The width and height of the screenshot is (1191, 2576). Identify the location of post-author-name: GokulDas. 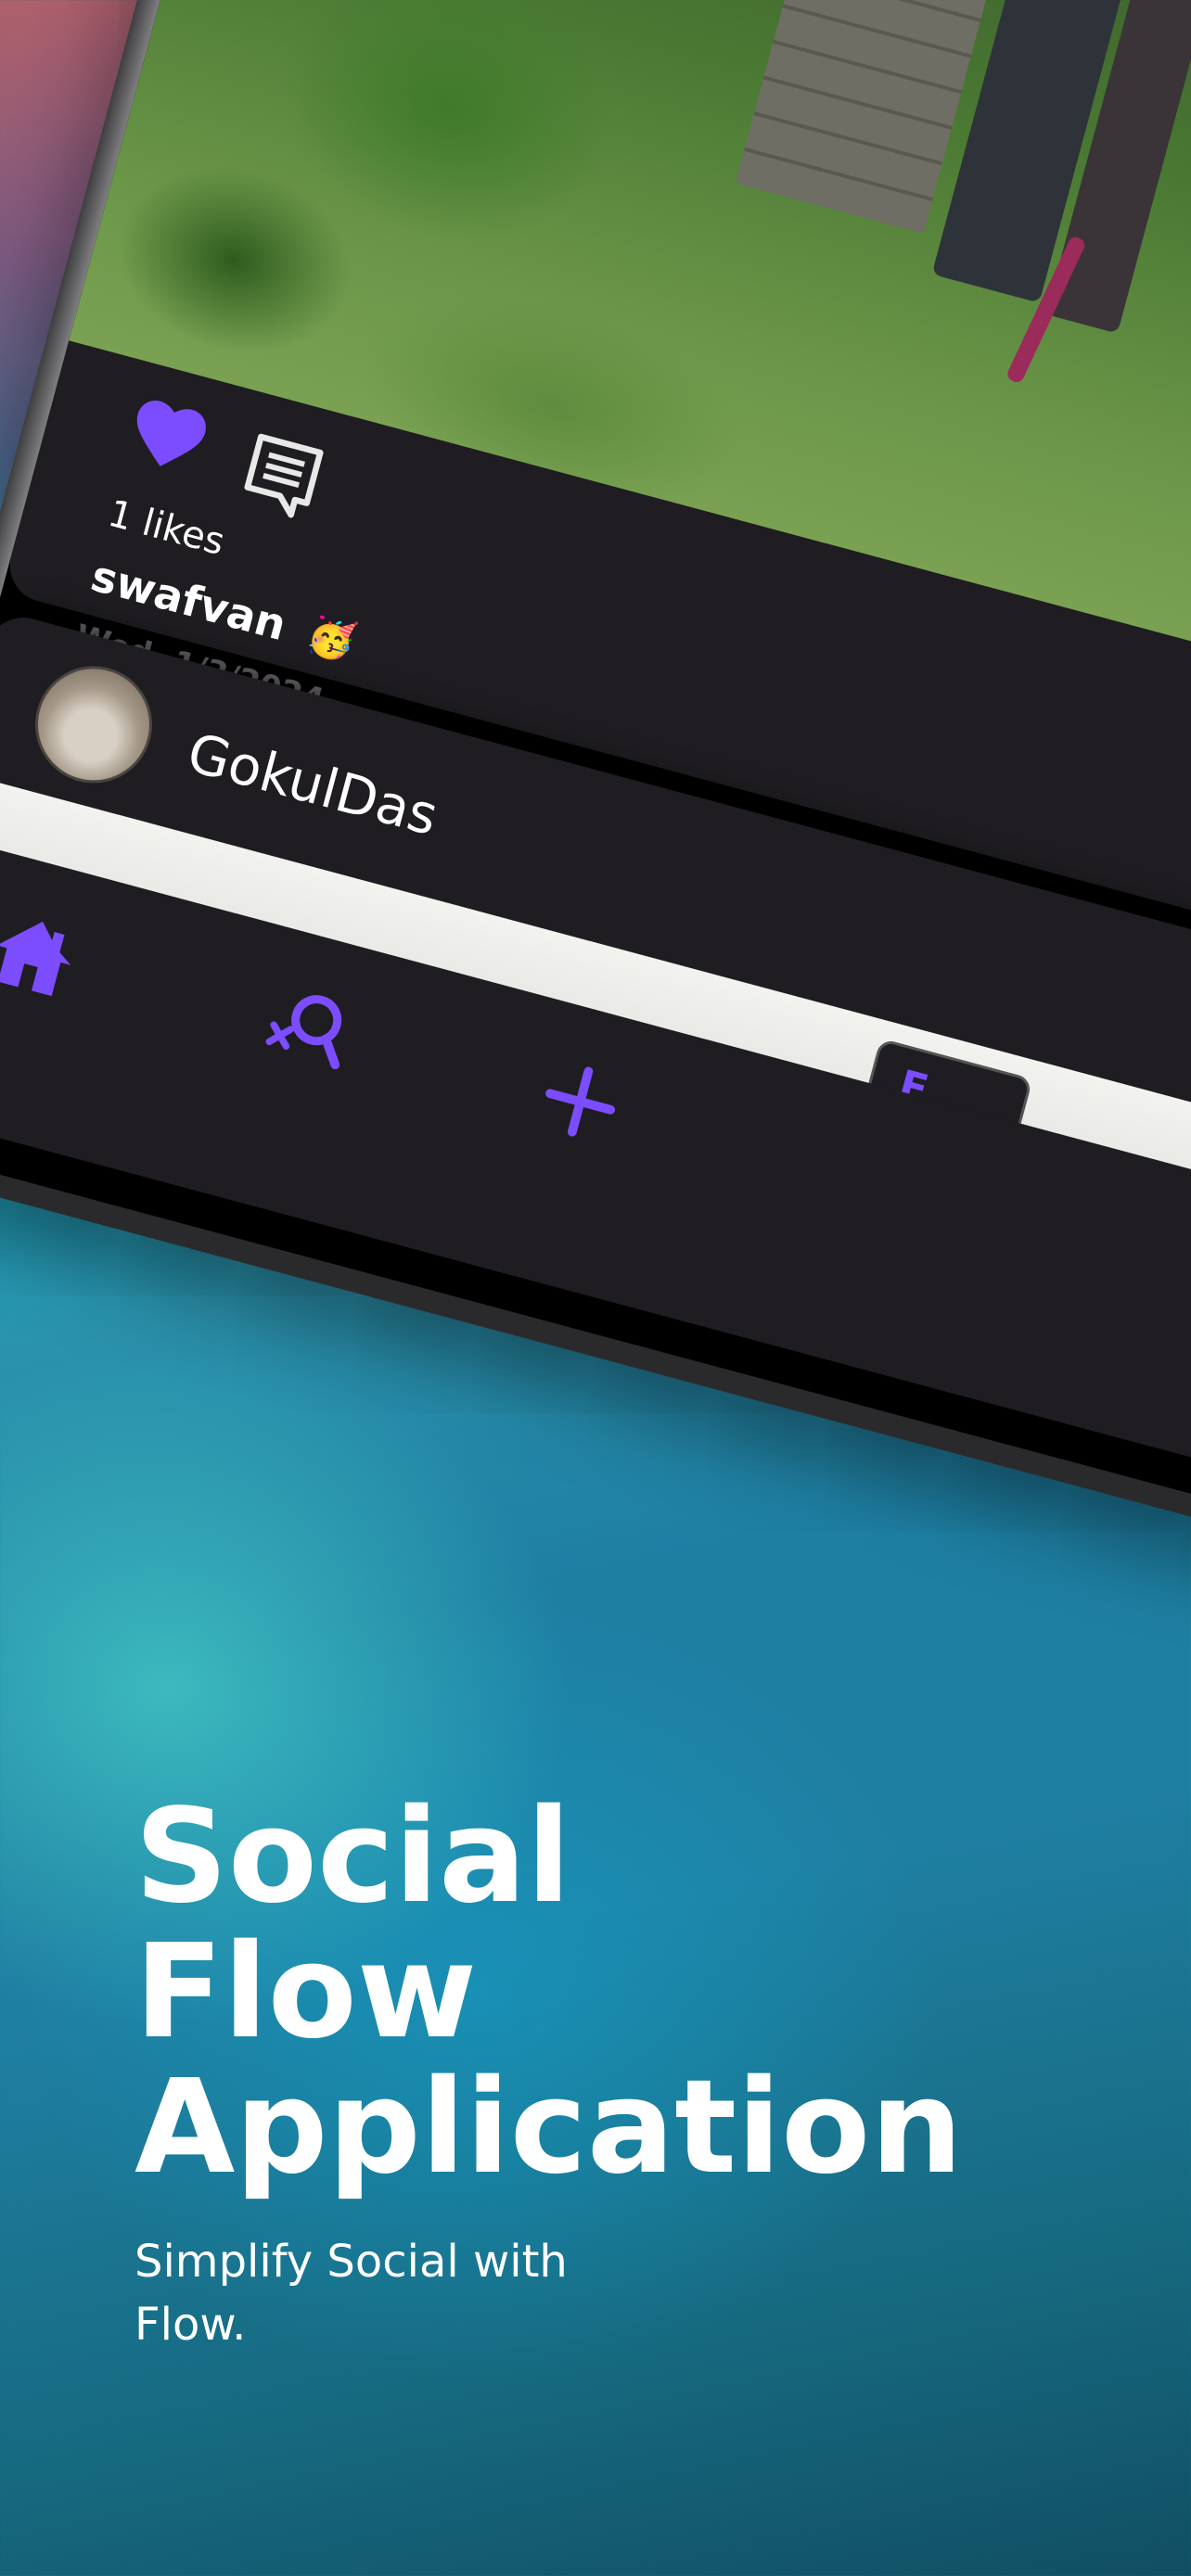
(312, 784).